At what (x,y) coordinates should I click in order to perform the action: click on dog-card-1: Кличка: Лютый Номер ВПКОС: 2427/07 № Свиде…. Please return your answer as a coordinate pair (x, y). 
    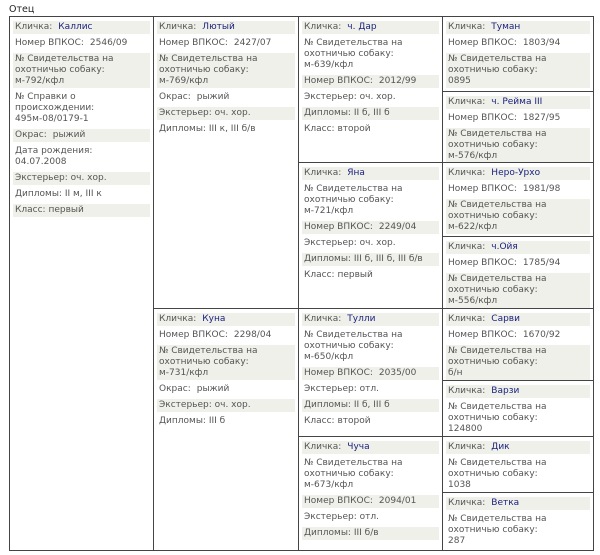
    Looking at the image, I should click on (226, 163).